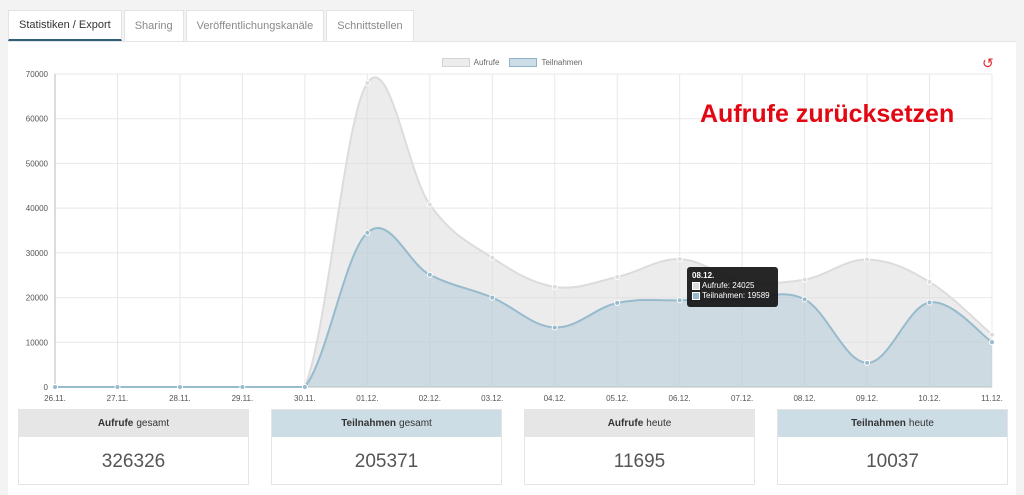 This screenshot has height=495, width=1024. I want to click on x-tick-label: 03.12., so click(492, 398).